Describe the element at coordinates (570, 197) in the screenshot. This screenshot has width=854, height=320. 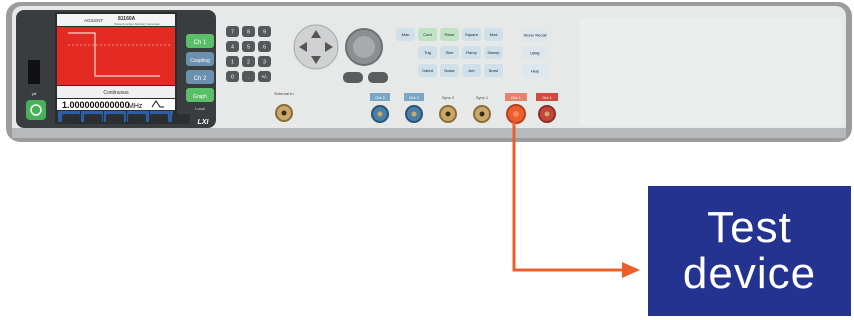
I see `signal-path-line` at that location.